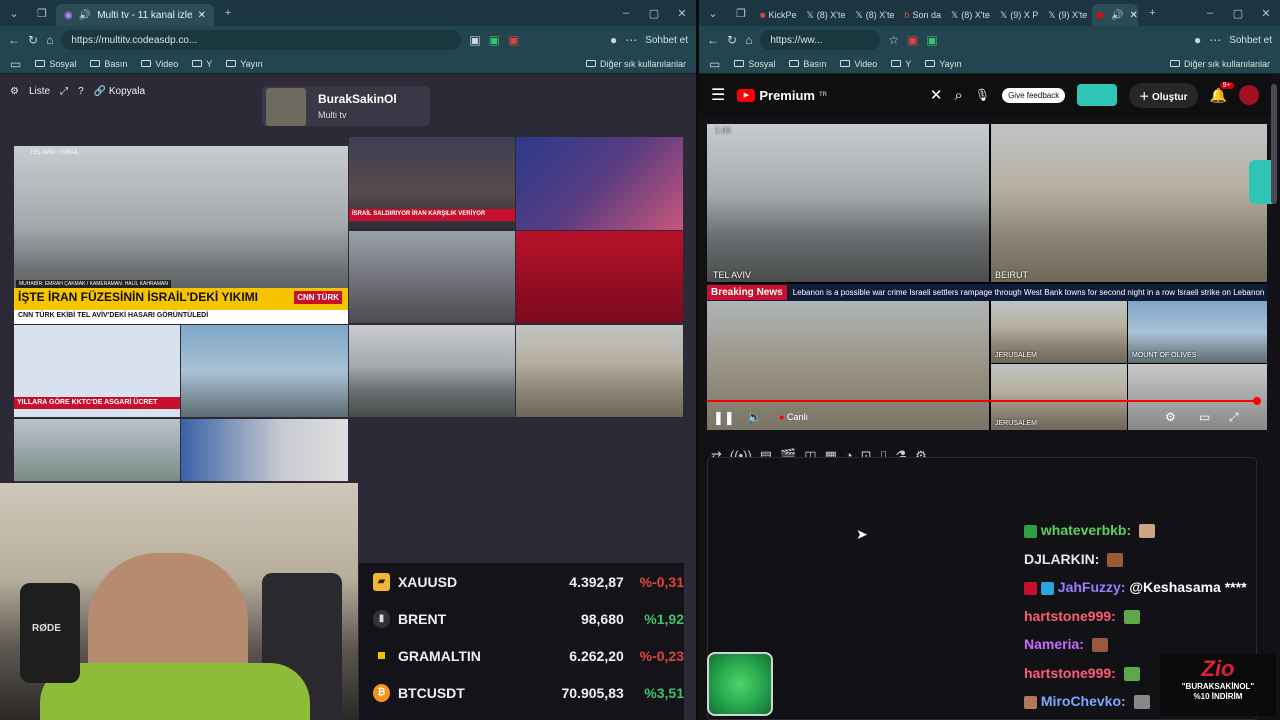 This screenshot has height=720, width=1280. What do you see at coordinates (346, 106) in the screenshot?
I see `channel-profile-card: BurakSakinOl Multi tv` at bounding box center [346, 106].